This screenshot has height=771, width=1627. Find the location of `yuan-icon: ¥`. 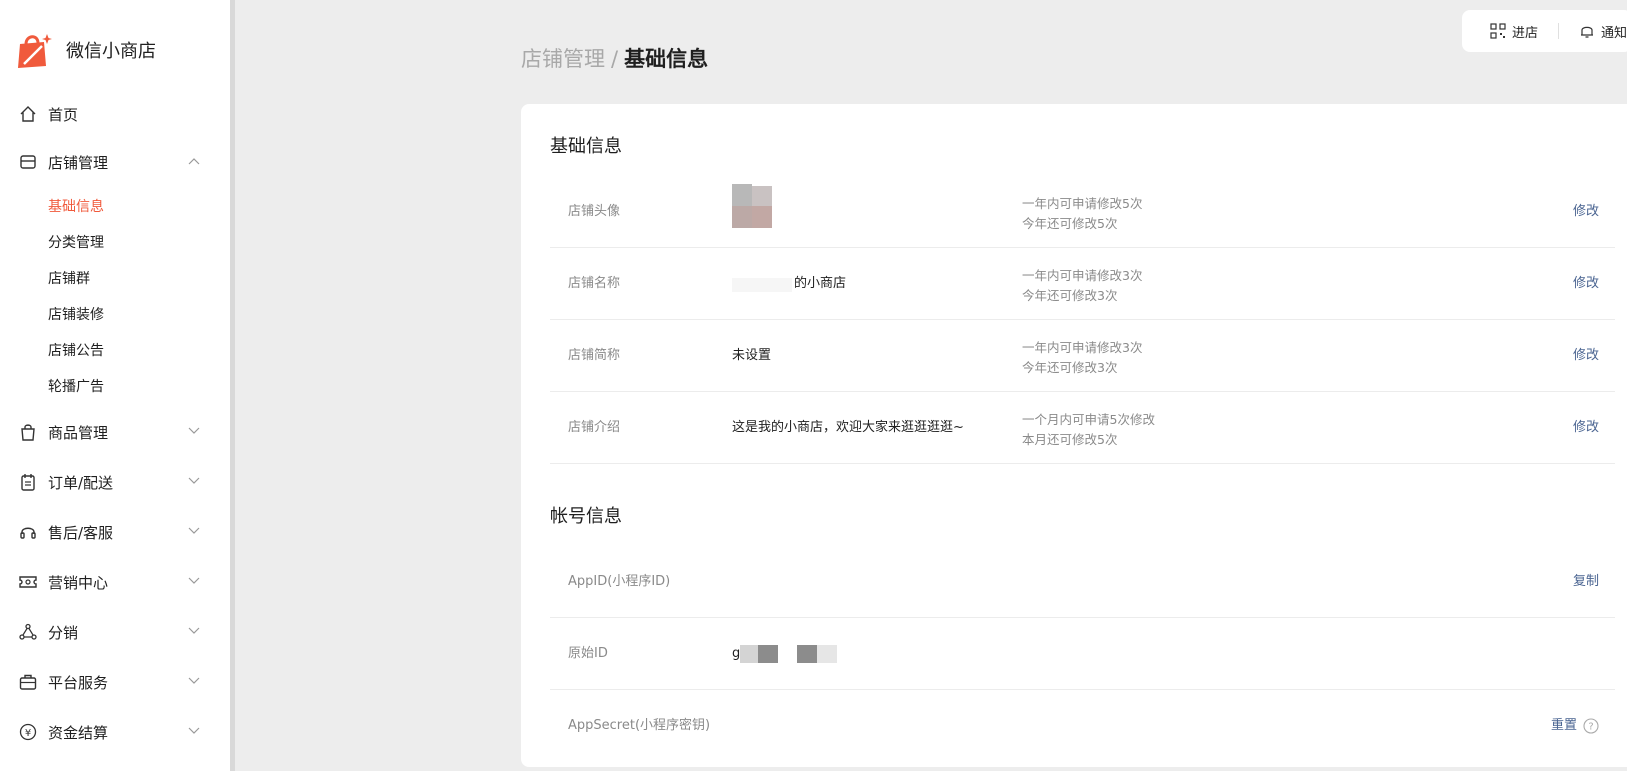

yuan-icon: ¥ is located at coordinates (28, 732).